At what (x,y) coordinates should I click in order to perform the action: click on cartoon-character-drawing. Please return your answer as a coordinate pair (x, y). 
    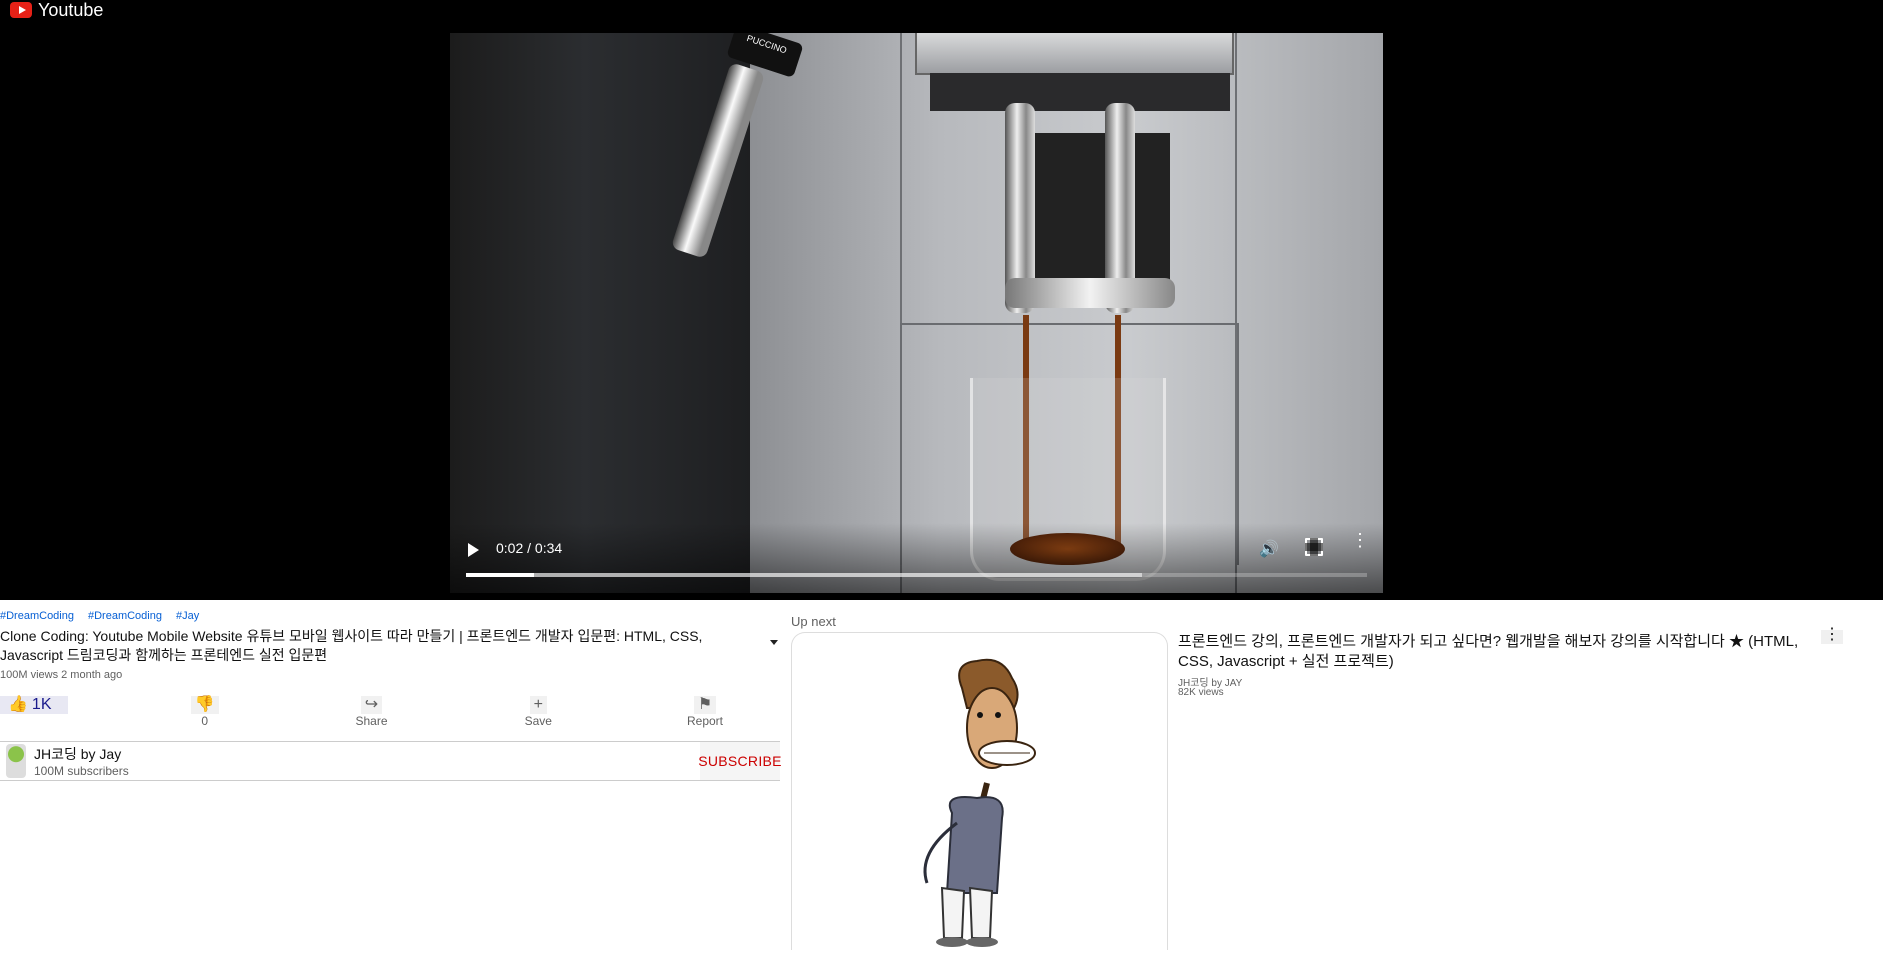
    Looking at the image, I should click on (979, 802).